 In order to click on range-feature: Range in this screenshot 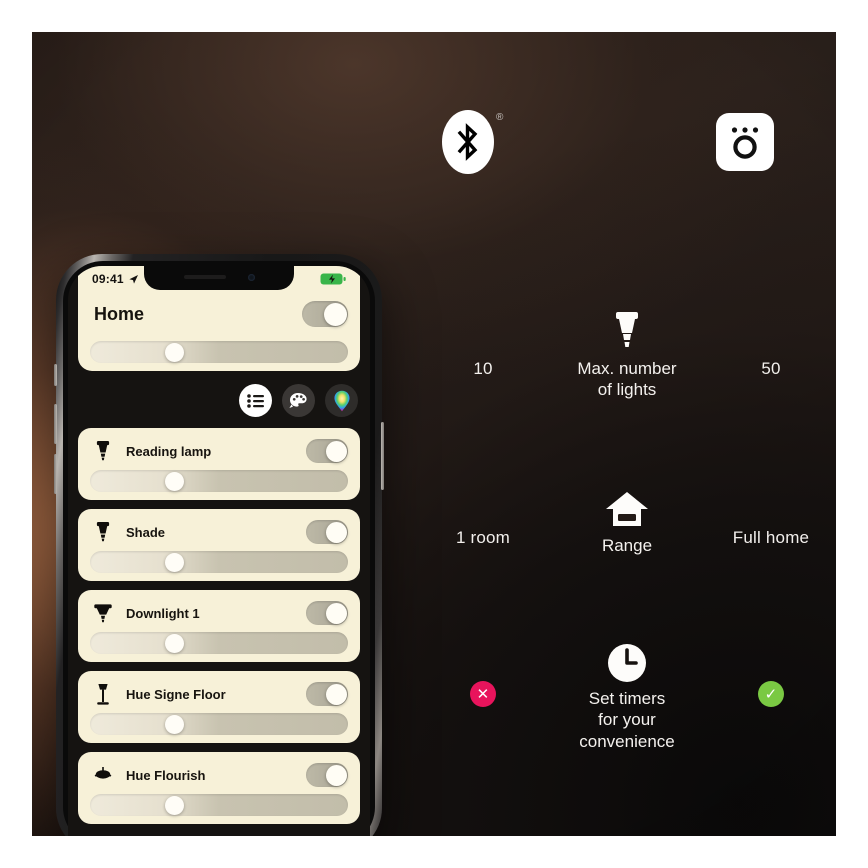, I will do `click(627, 520)`.